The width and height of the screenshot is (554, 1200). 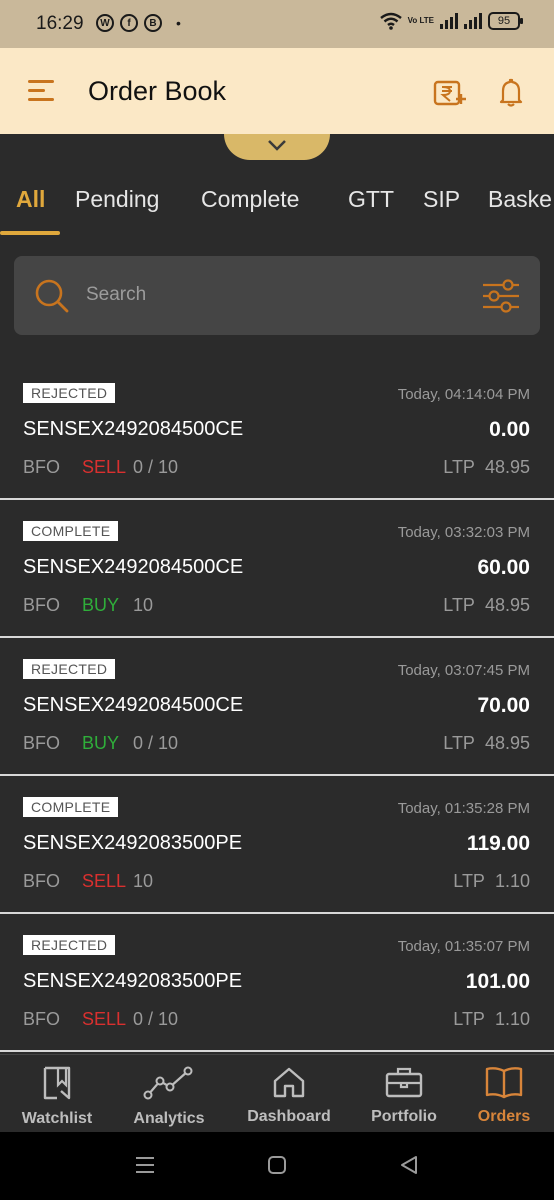 What do you see at coordinates (42, 91) in the screenshot?
I see `menu-icon` at bounding box center [42, 91].